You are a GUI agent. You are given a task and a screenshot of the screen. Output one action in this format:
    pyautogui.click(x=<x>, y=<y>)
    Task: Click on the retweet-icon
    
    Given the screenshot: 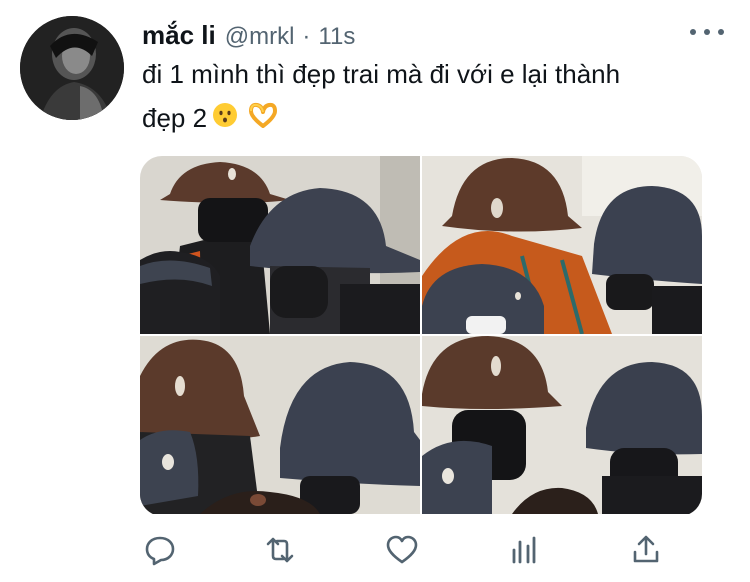 What is the action you would take?
    pyautogui.click(x=280, y=550)
    